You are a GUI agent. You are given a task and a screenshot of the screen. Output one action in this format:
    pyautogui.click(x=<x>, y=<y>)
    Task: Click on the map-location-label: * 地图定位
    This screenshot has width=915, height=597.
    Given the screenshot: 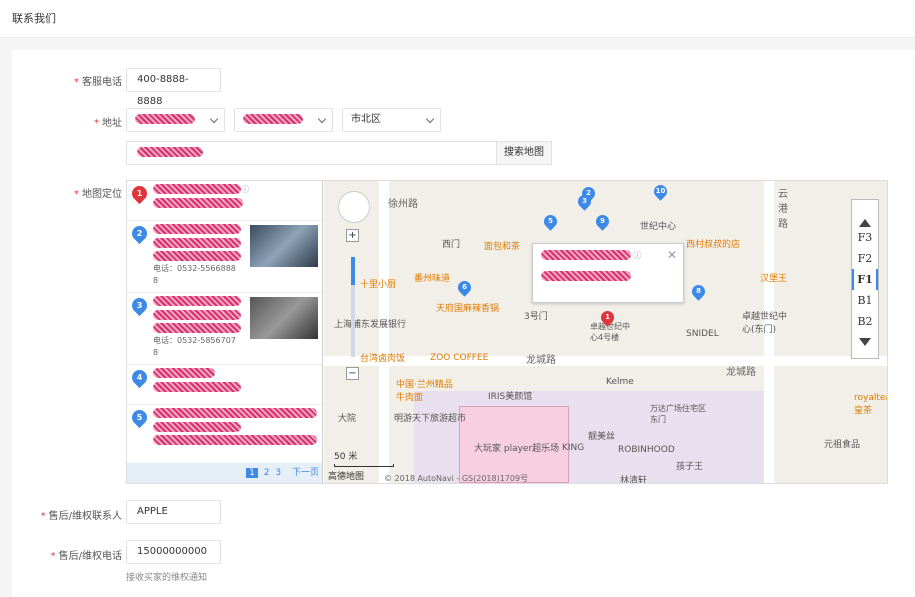 What is the action you would take?
    pyautogui.click(x=98, y=194)
    